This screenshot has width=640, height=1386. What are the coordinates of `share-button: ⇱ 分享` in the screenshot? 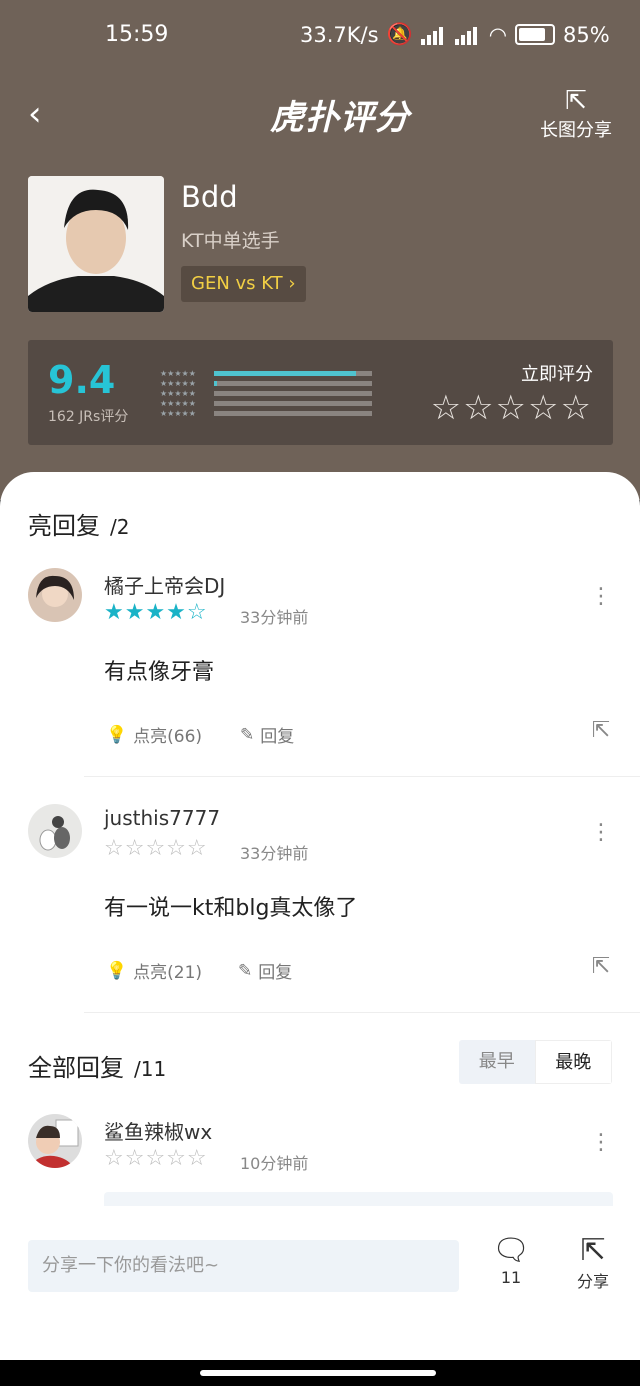 It's located at (593, 1263).